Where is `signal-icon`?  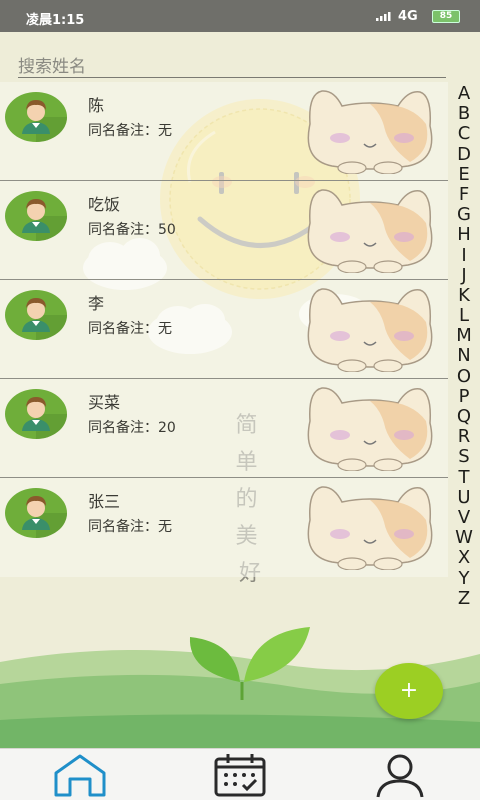
signal-icon is located at coordinates (383, 16).